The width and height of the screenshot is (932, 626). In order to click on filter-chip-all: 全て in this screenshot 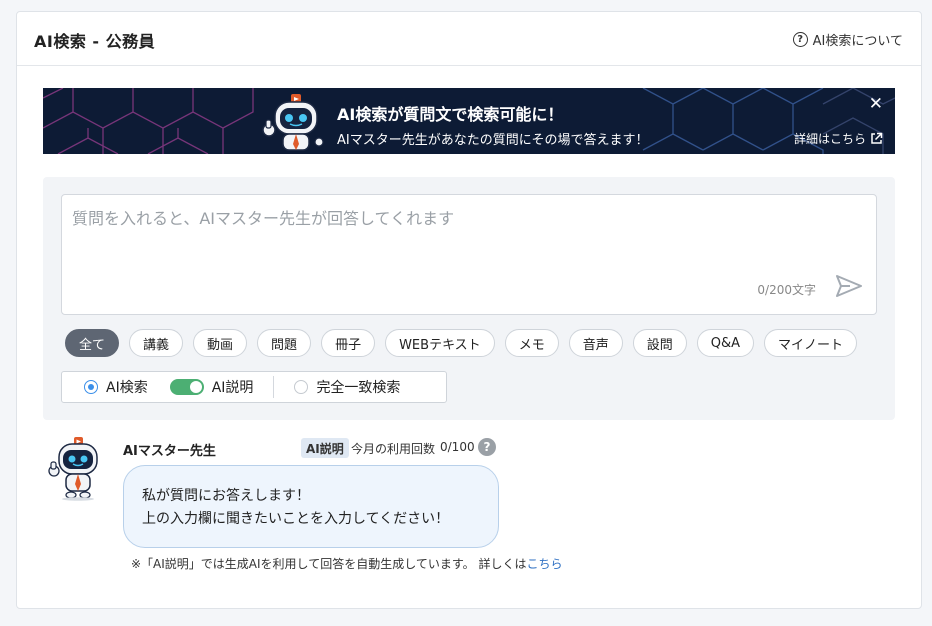, I will do `click(92, 343)`.